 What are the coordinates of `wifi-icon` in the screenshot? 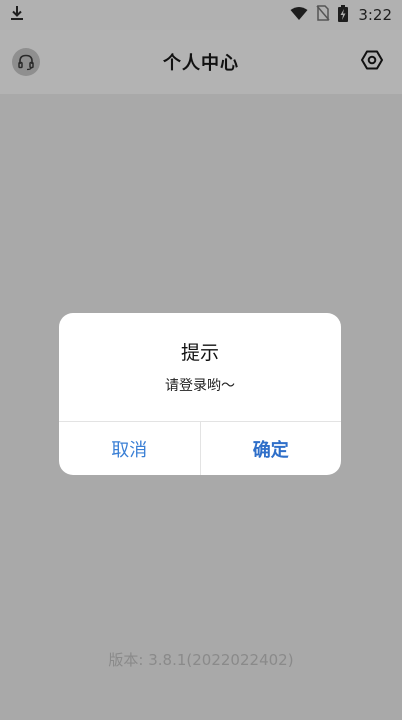 It's located at (299, 15).